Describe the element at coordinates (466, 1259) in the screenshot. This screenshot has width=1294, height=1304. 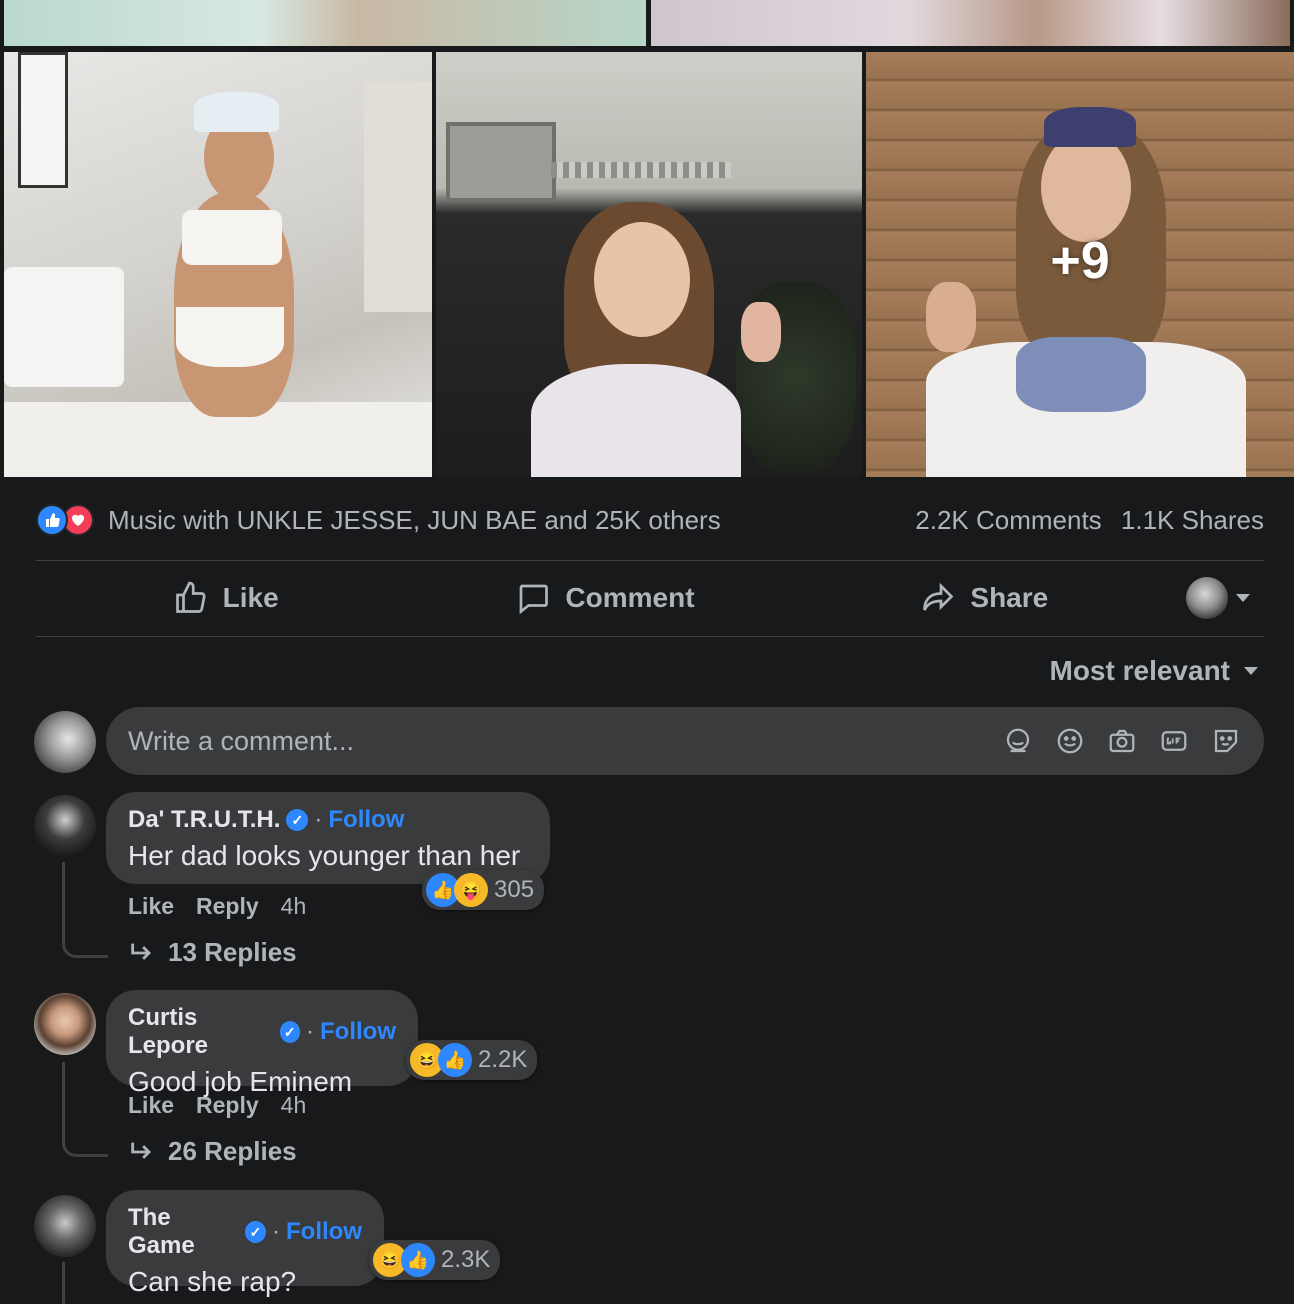
I see `reaction-count: 2.3K` at that location.